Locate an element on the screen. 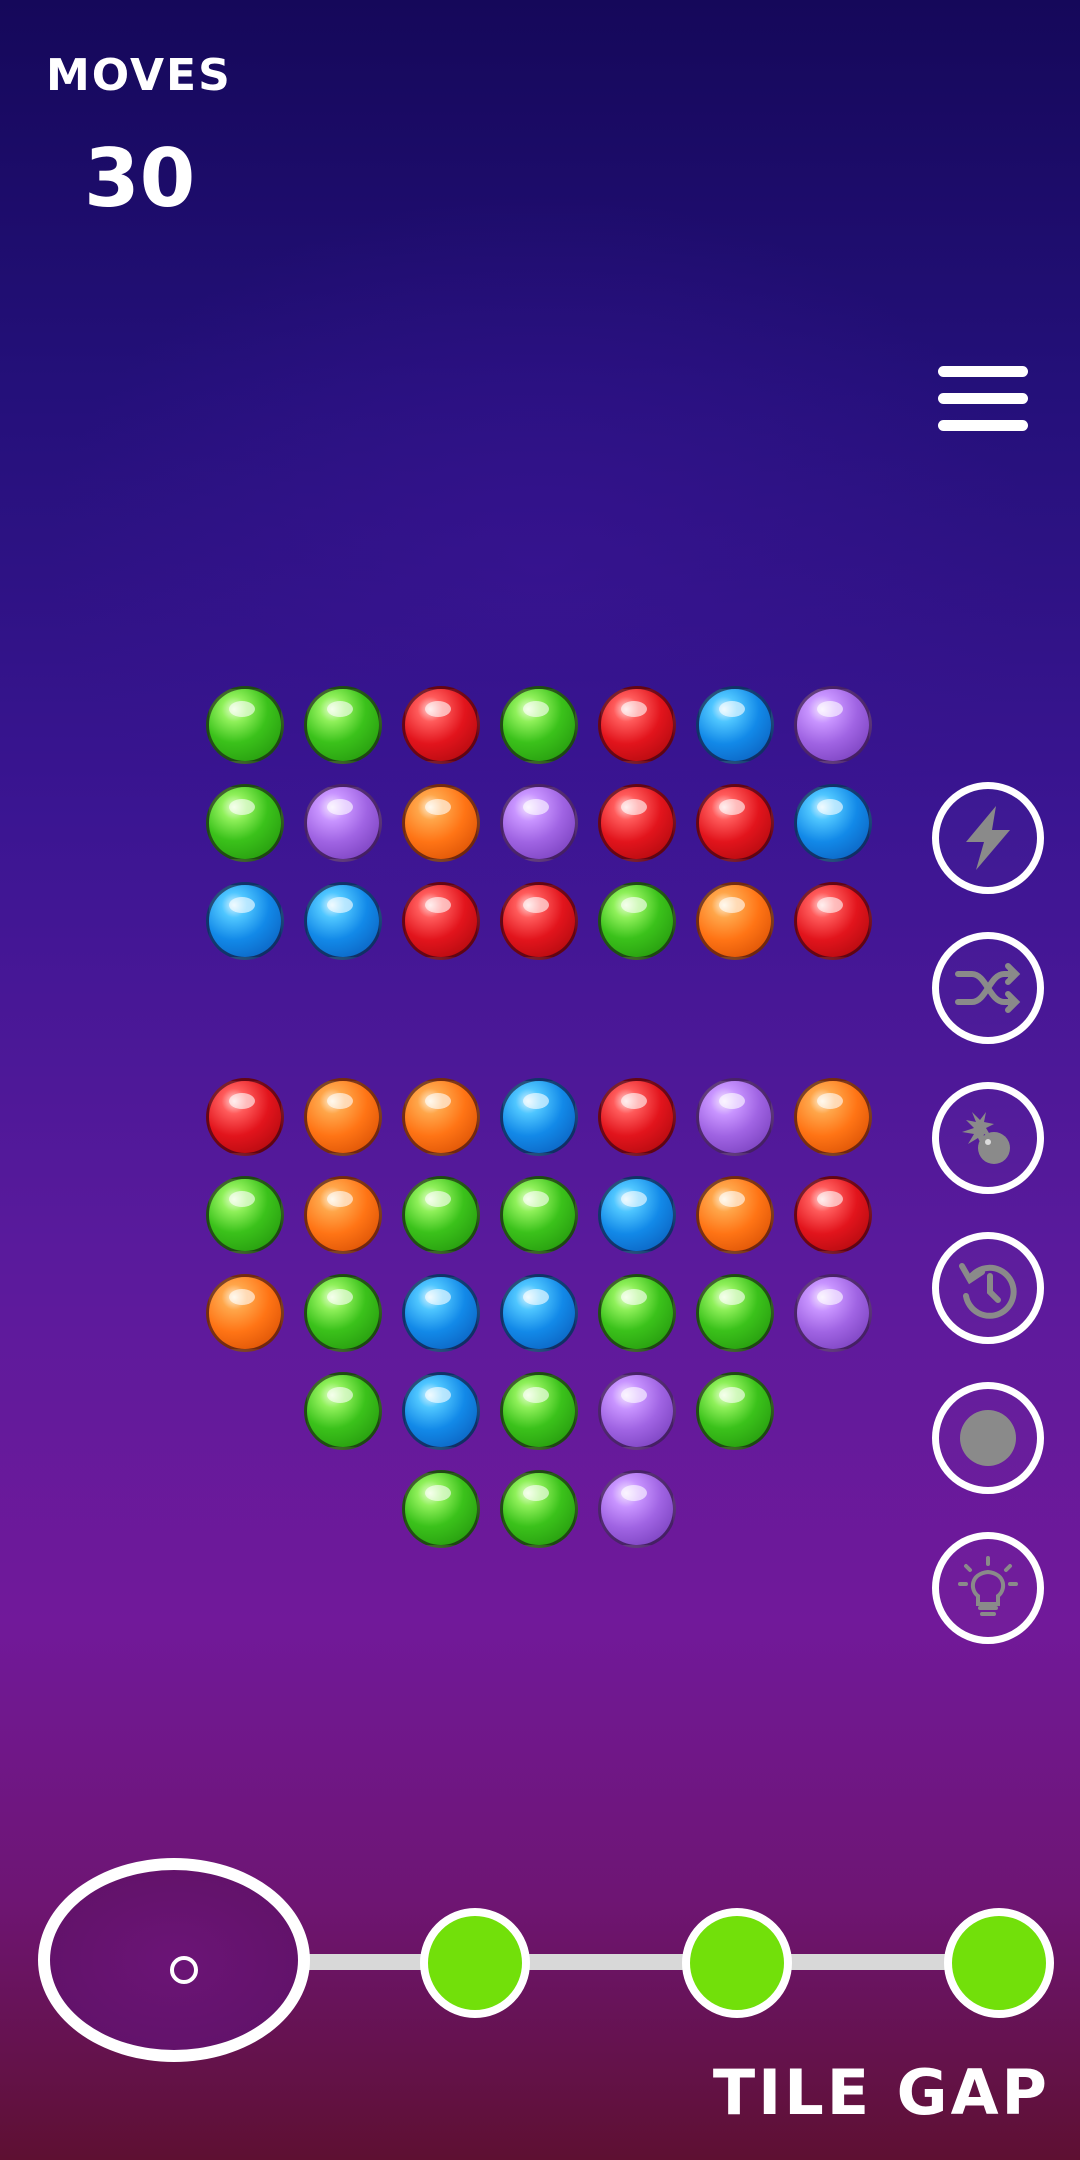 Image resolution: width=1080 pixels, height=2160 pixels. moves-counter: 30 is located at coordinates (140, 178).